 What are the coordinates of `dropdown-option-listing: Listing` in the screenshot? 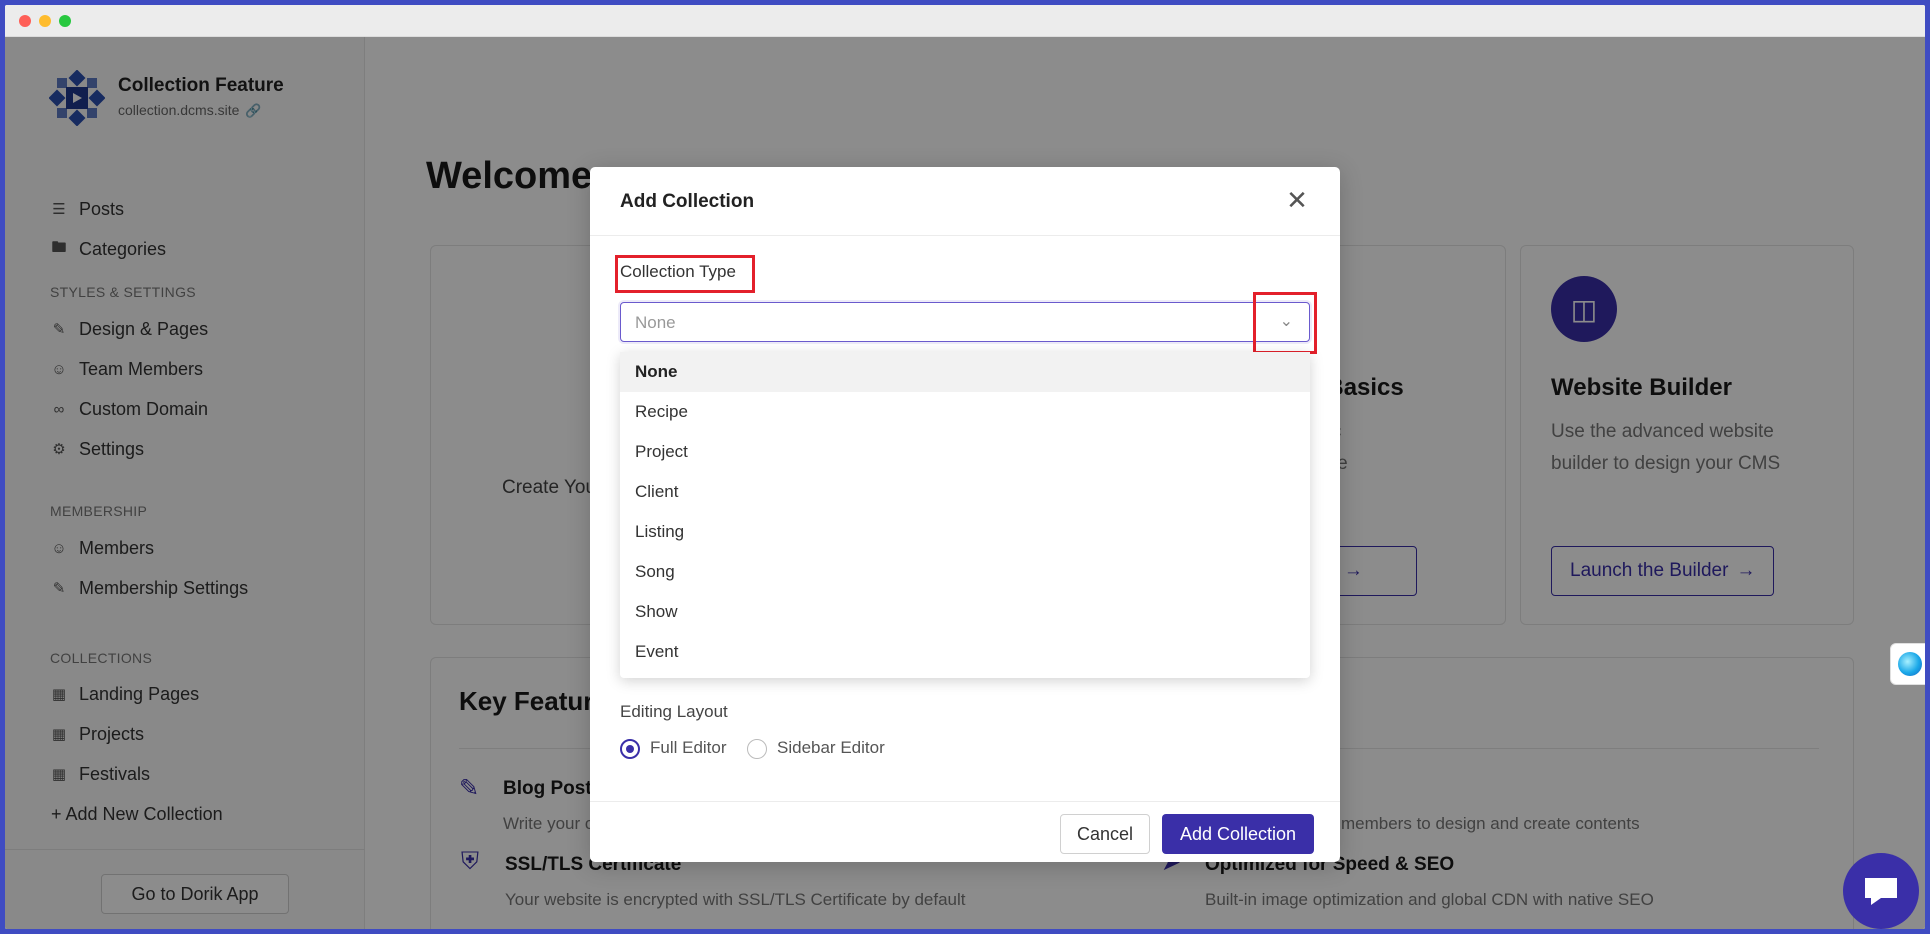 It's located at (965, 532).